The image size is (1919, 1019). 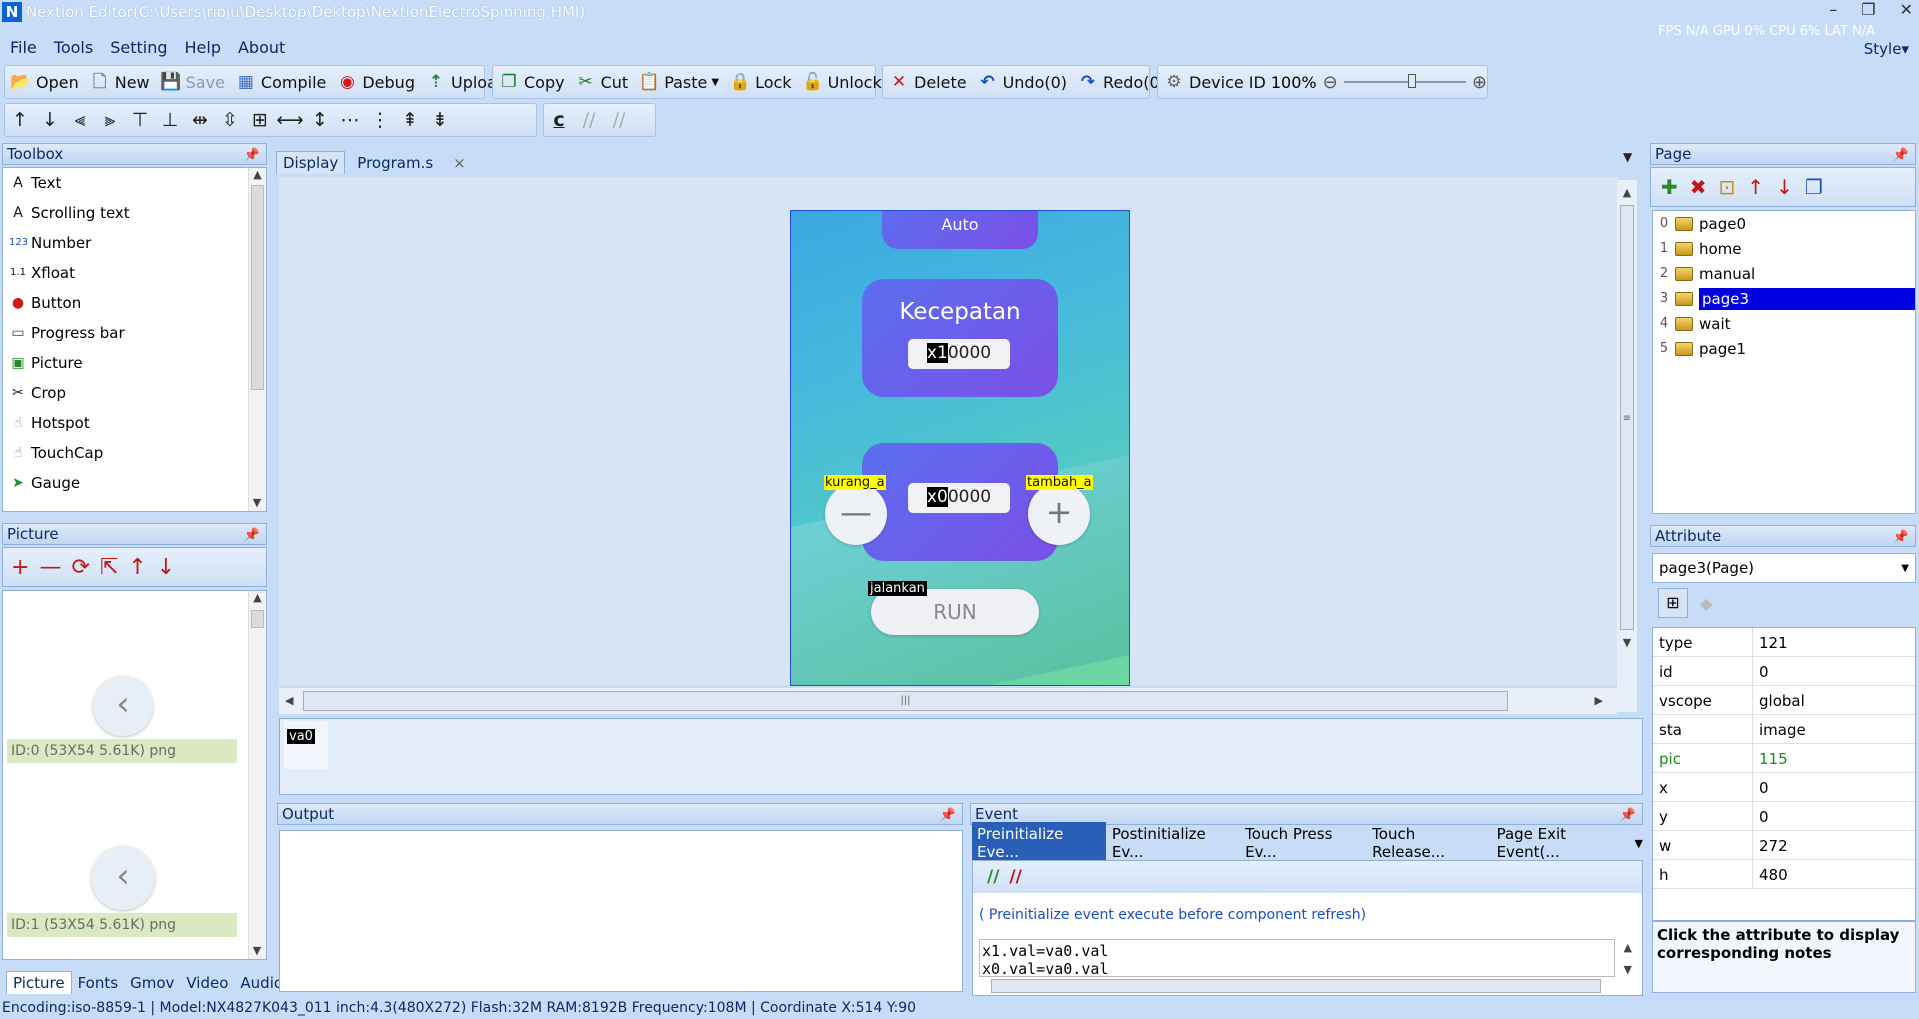 I want to click on toolbox-item-text: A Text, so click(x=134, y=183).